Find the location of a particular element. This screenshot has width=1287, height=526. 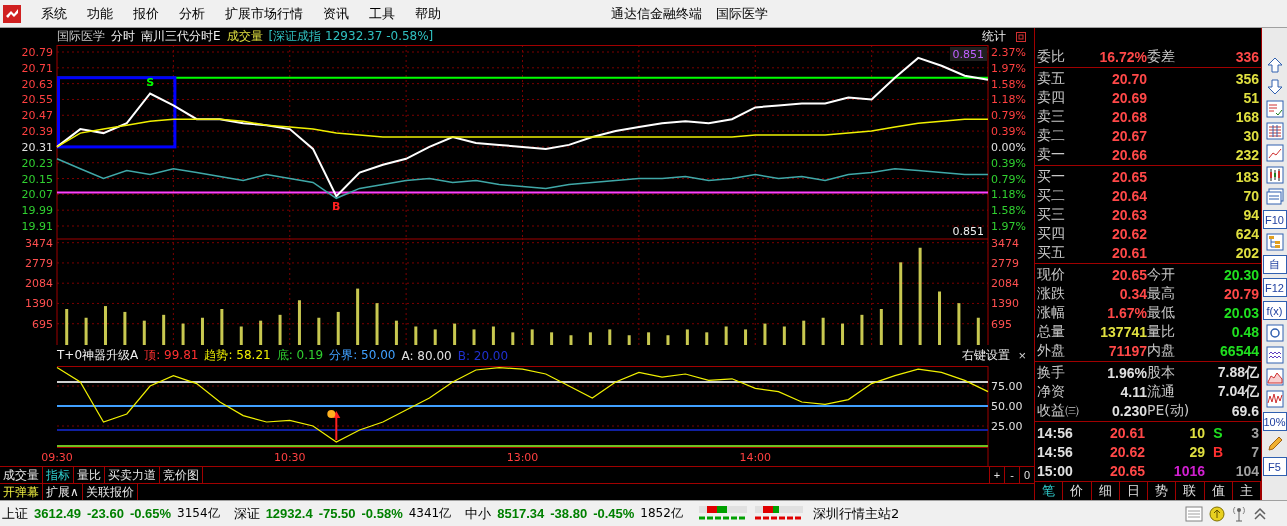

close-button: × is located at coordinates (1022, 355).